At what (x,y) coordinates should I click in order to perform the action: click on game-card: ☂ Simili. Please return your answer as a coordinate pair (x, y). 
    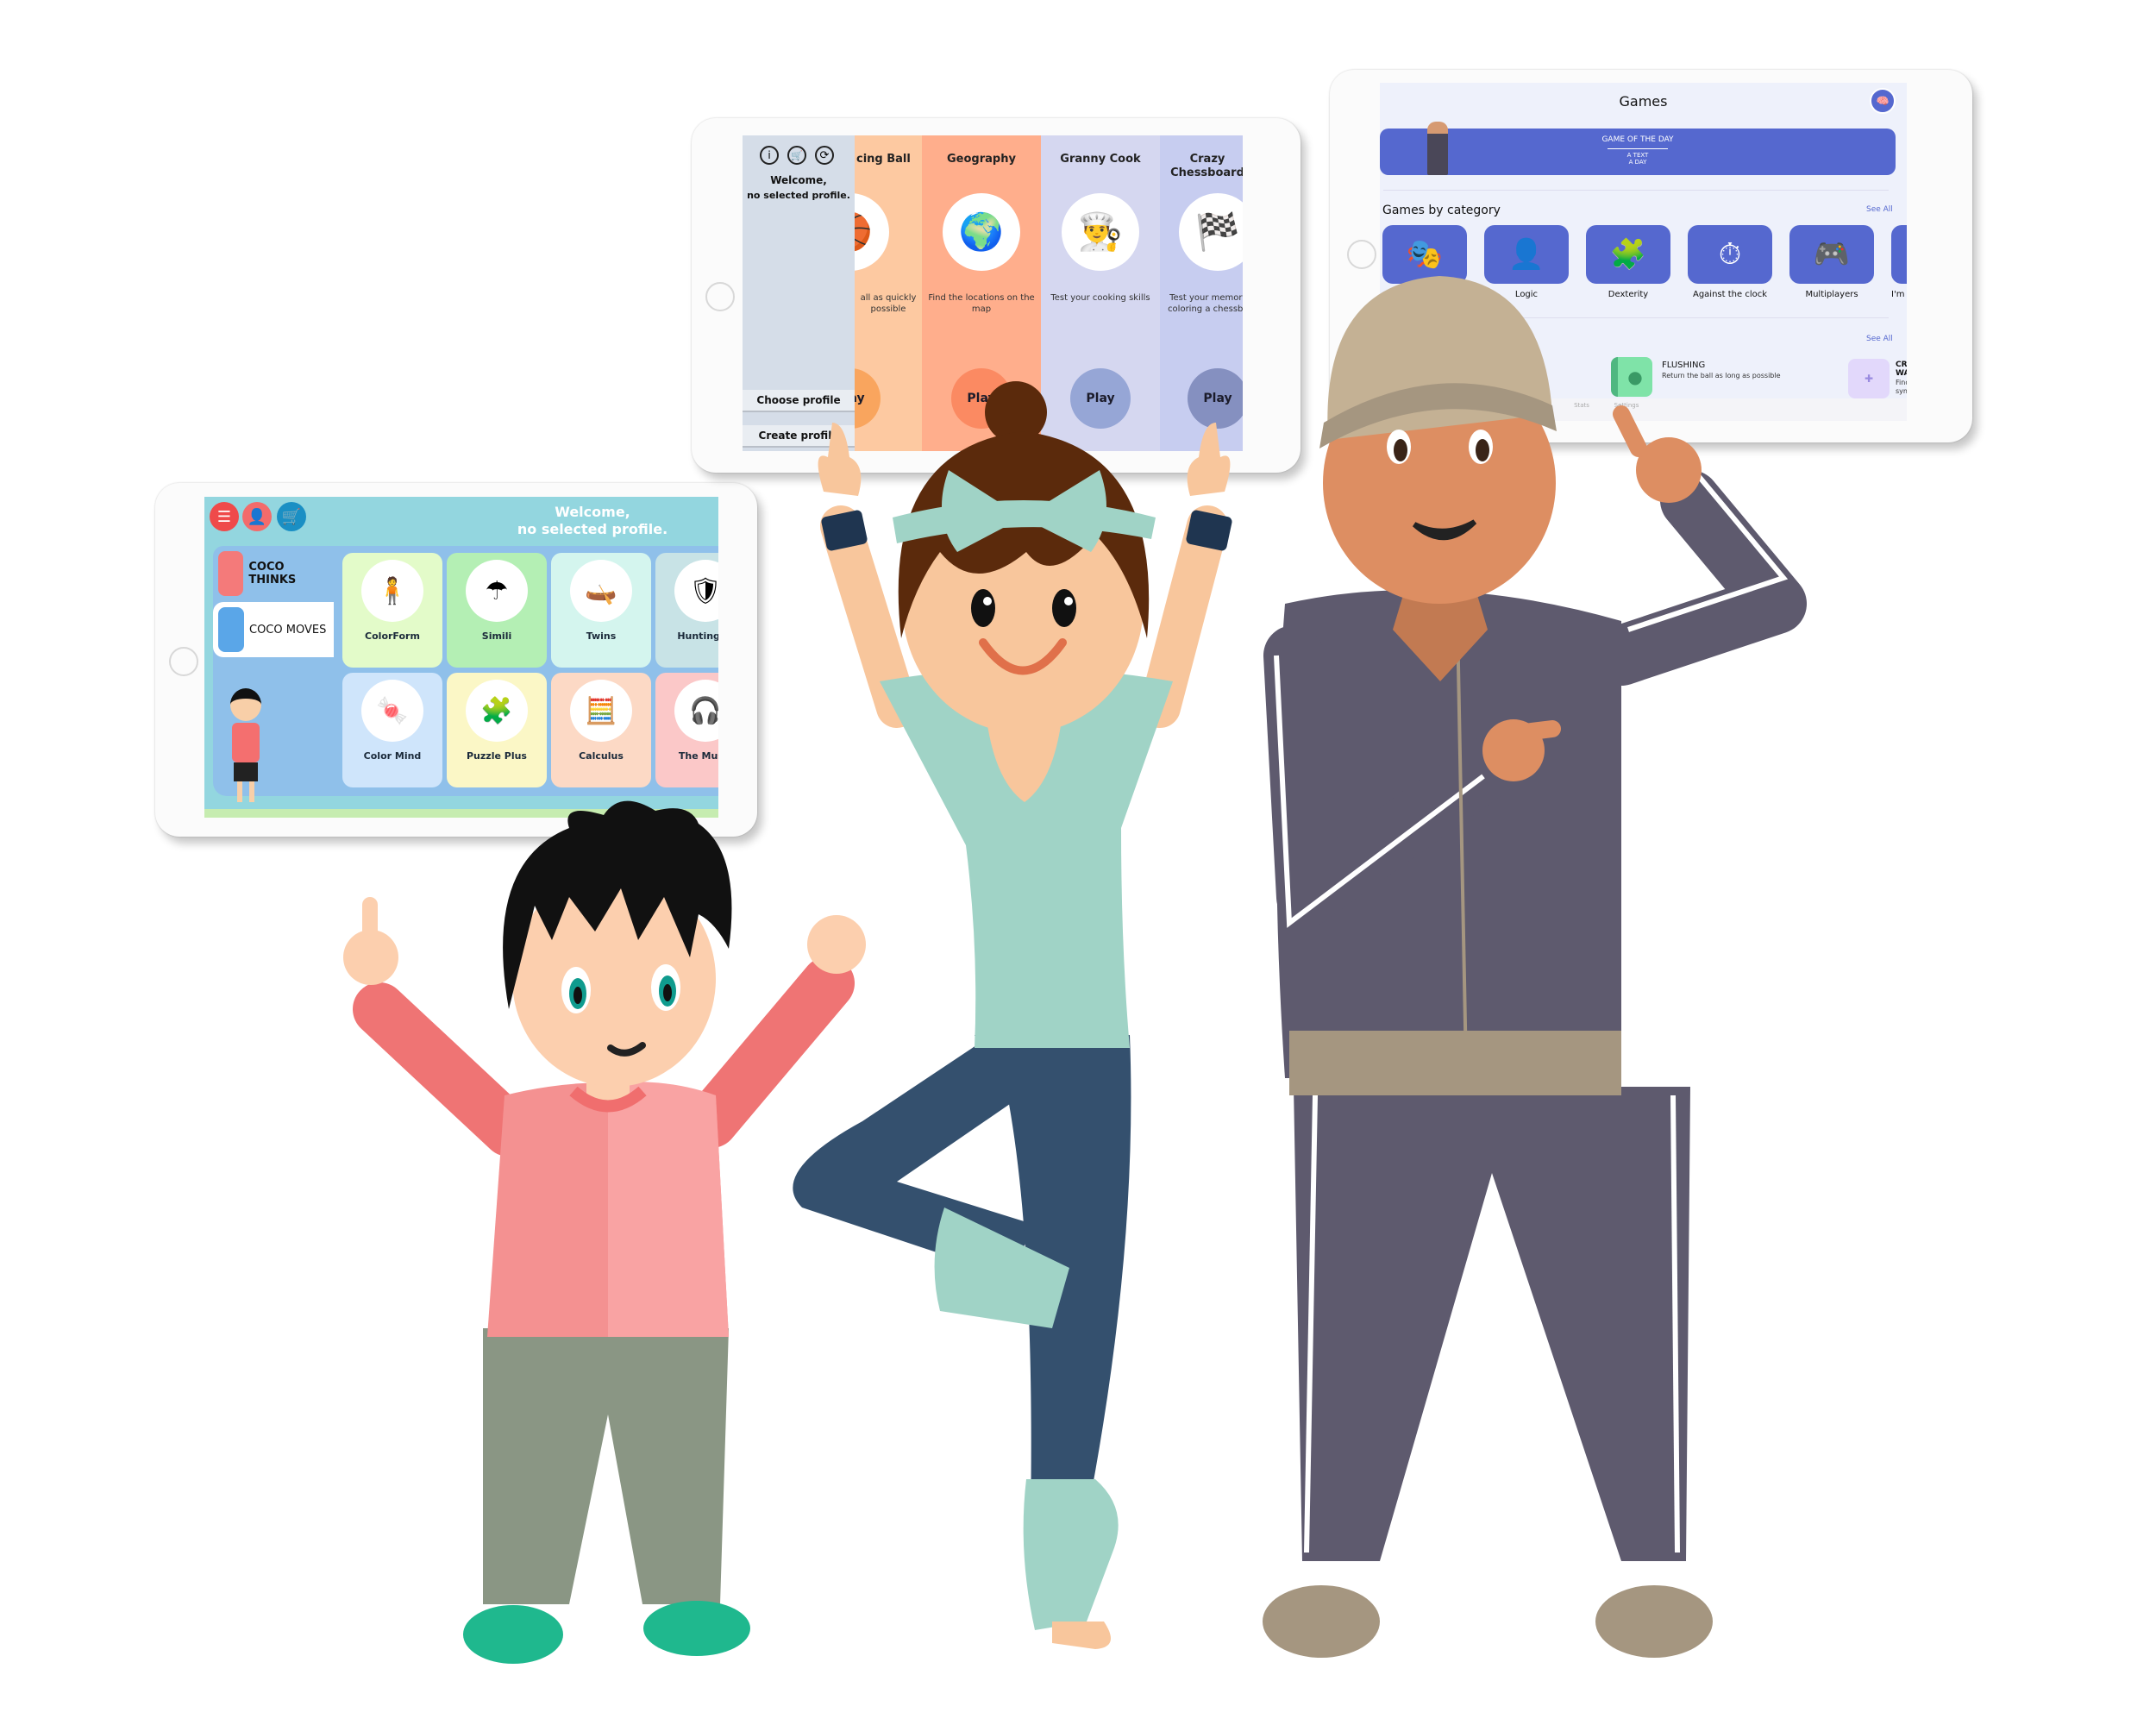
    Looking at the image, I should click on (497, 610).